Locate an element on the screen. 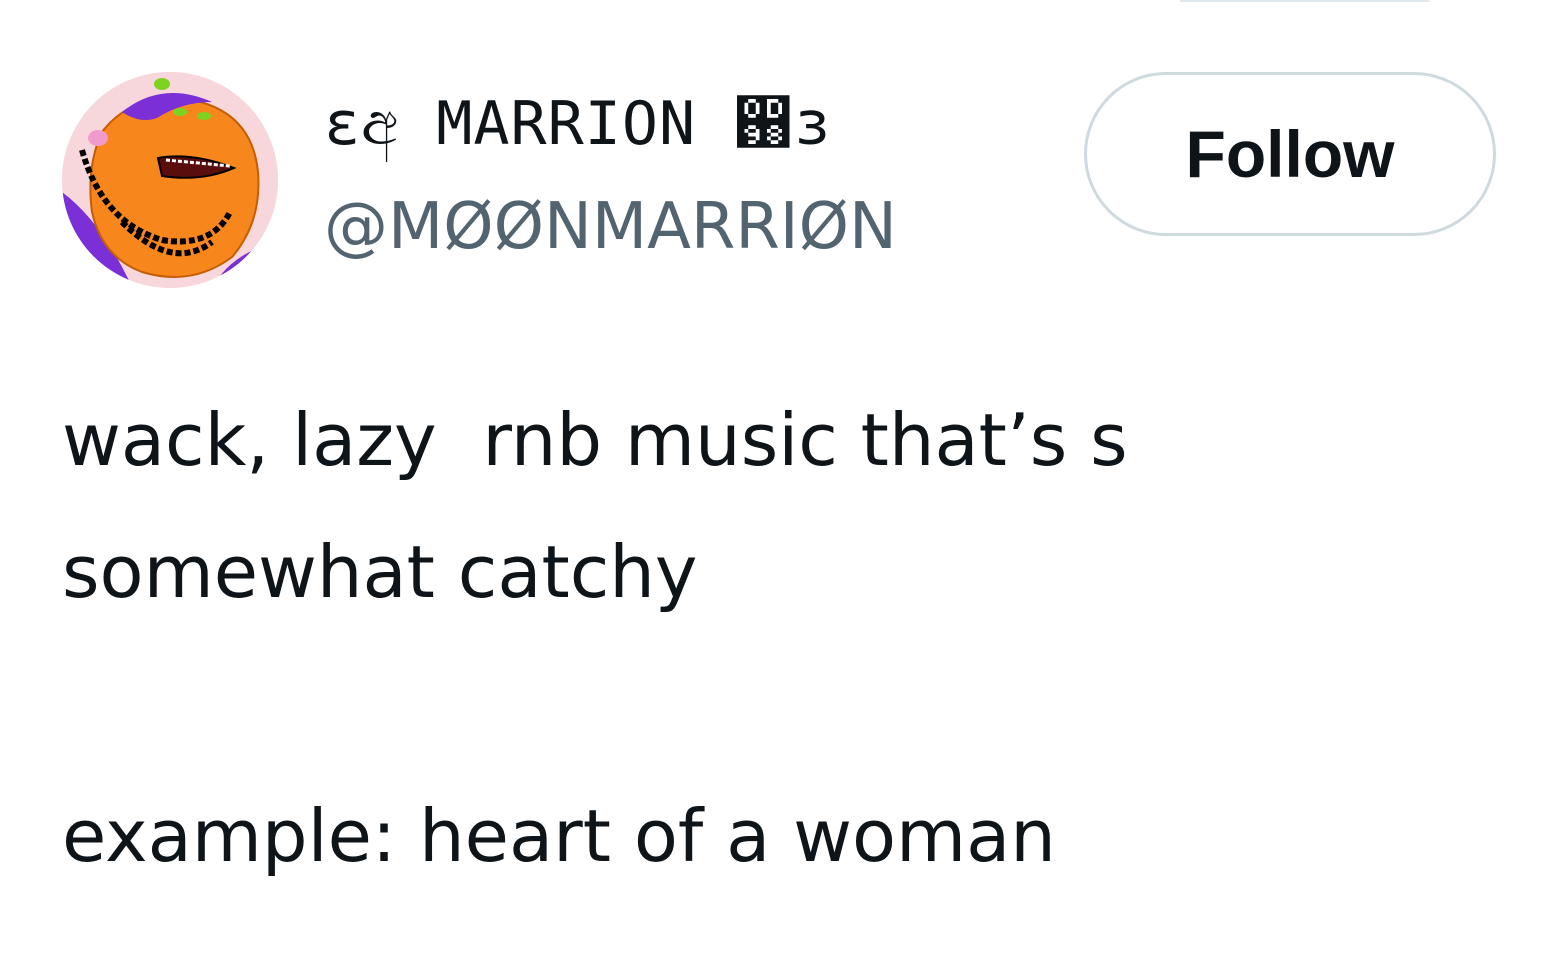 The width and height of the screenshot is (1560, 978). tweet-text-line: somewhat catchy is located at coordinates (380, 572).